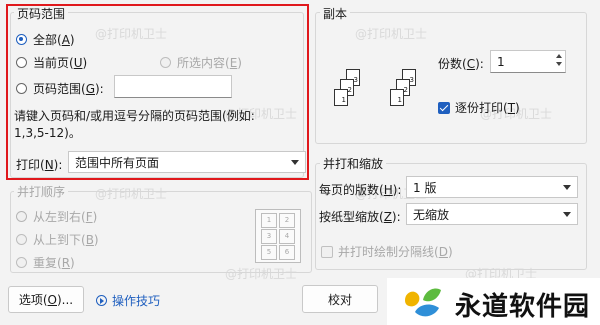 The height and width of the screenshot is (325, 600). What do you see at coordinates (21, 239) in the screenshot?
I see `radio-ttb-dot` at bounding box center [21, 239].